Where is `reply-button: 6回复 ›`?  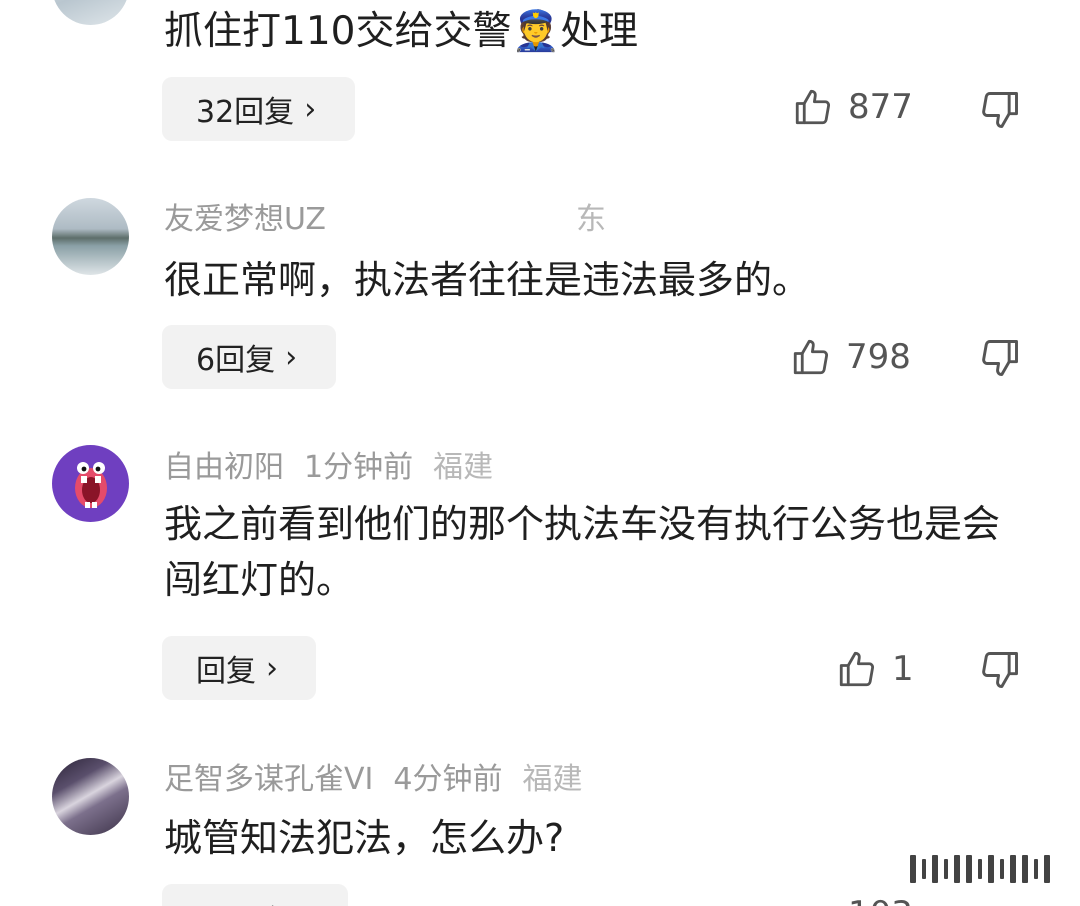 reply-button: 6回复 › is located at coordinates (249, 357).